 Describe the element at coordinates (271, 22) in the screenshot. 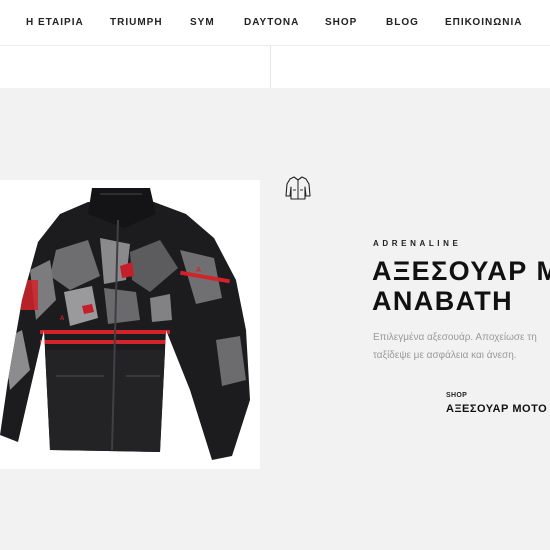

I see `nav-item-daytona: DAYTONA` at that location.